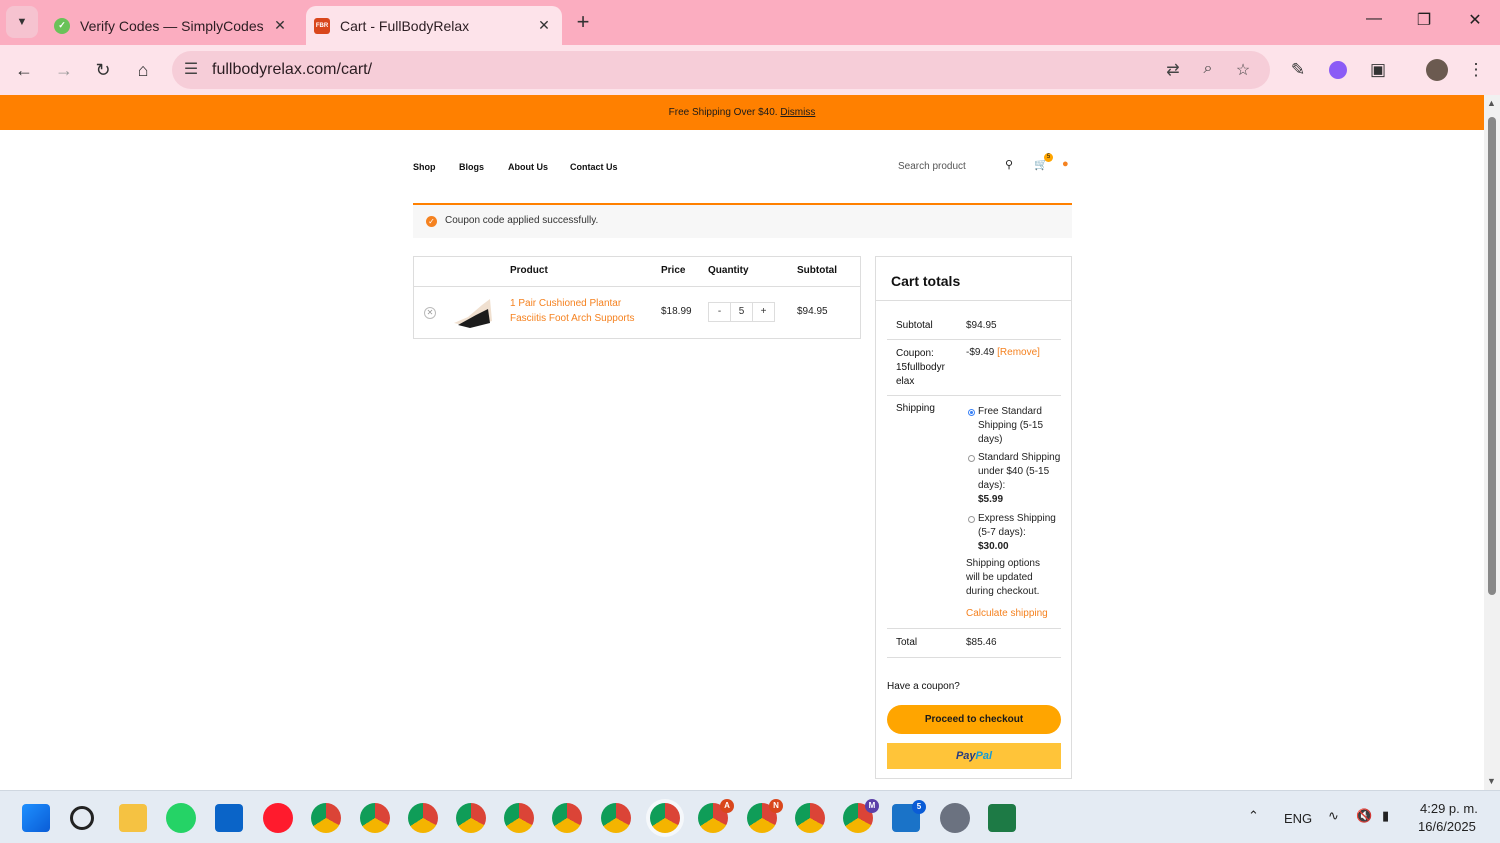 Image resolution: width=1500 pixels, height=843 pixels. What do you see at coordinates (431, 221) in the screenshot?
I see `check-circle-icon: ✓` at bounding box center [431, 221].